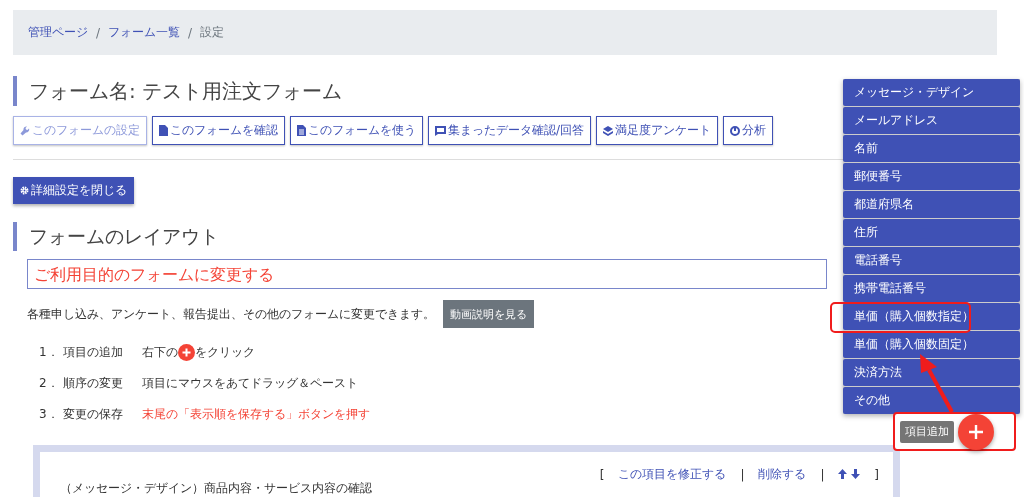  What do you see at coordinates (856, 473) in the screenshot?
I see `down-arrow-icon` at bounding box center [856, 473].